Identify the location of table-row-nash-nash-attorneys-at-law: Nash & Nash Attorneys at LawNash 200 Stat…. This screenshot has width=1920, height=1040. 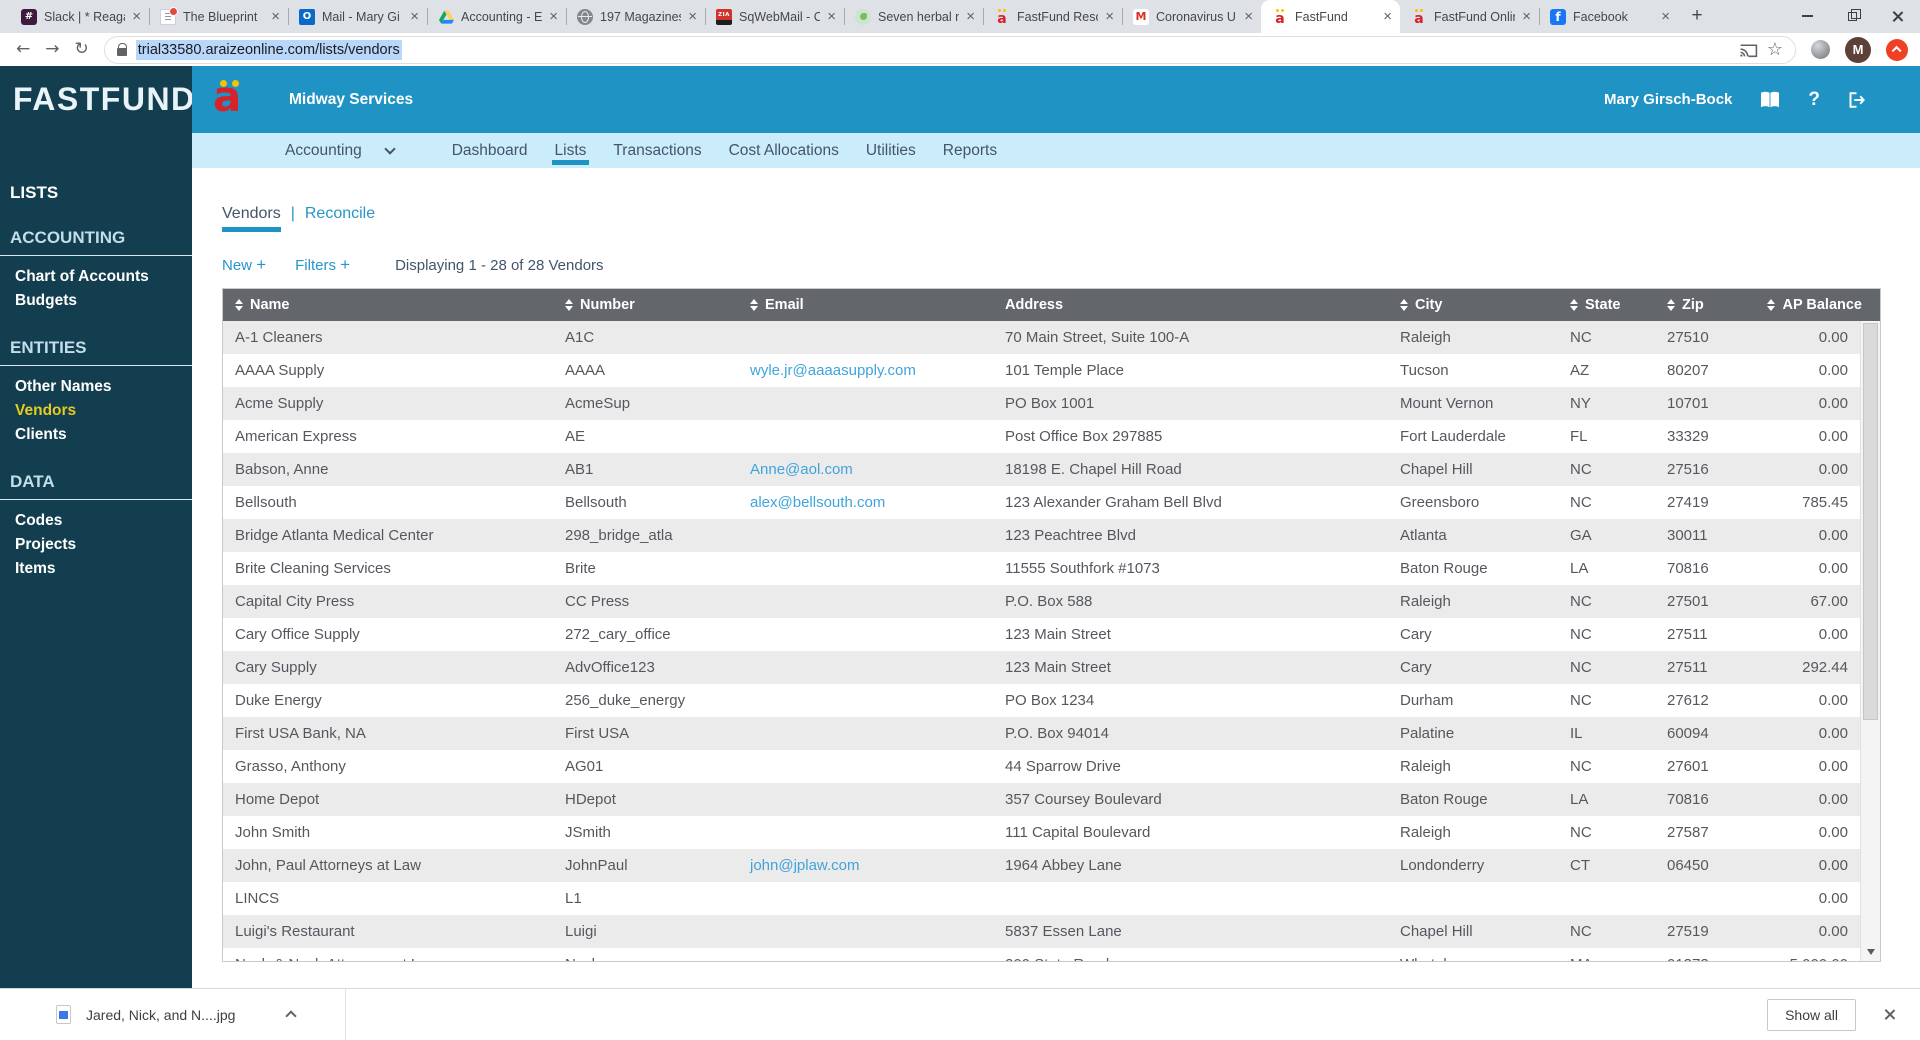
(1042, 954).